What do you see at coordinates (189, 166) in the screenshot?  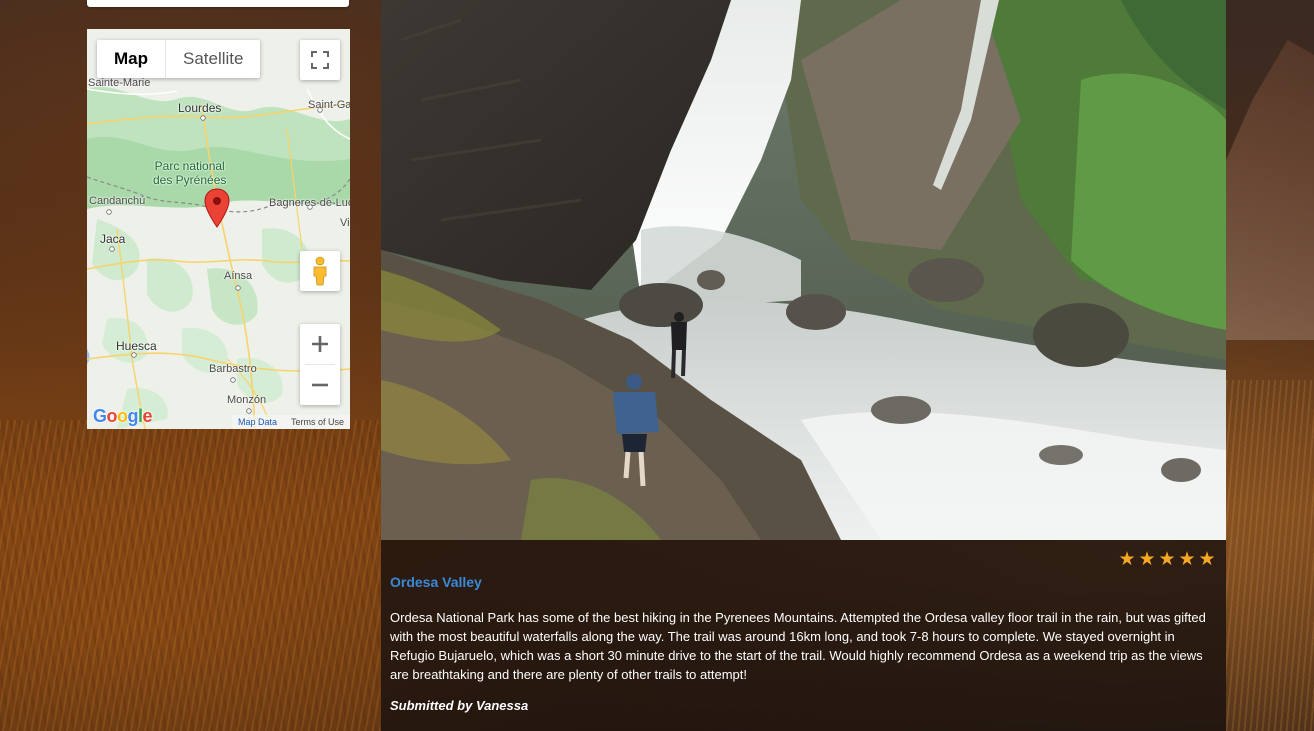 I see `map-label-park-line1: Parc national` at bounding box center [189, 166].